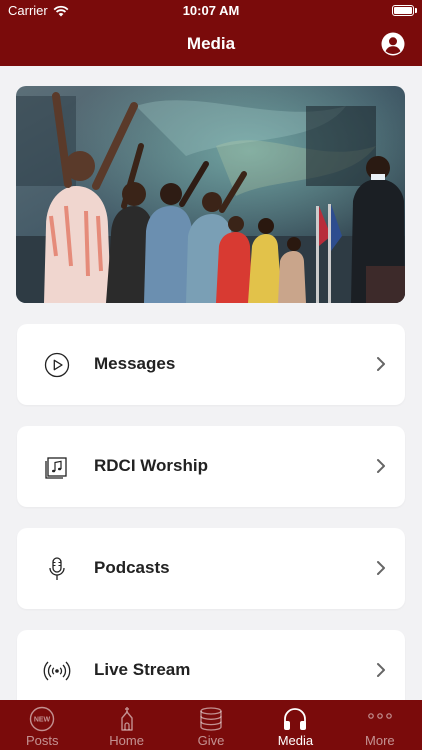 The width and height of the screenshot is (422, 750). What do you see at coordinates (380, 740) in the screenshot?
I see `tab-label: More` at bounding box center [380, 740].